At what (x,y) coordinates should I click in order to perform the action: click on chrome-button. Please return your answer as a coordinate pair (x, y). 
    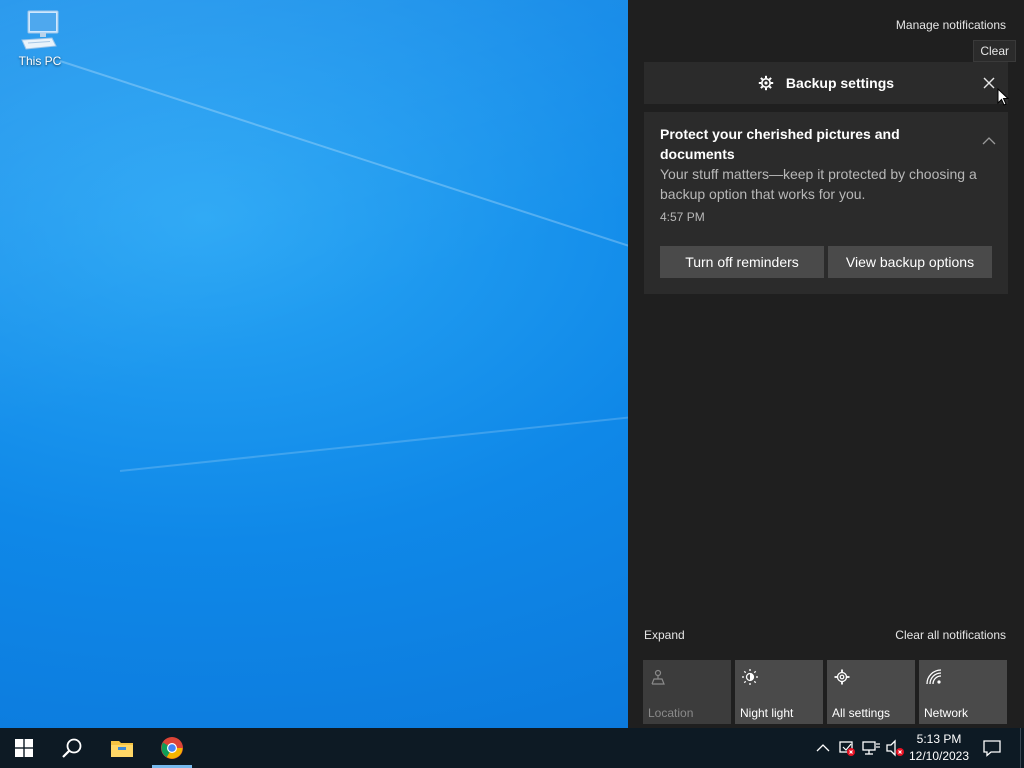
    Looking at the image, I should click on (172, 748).